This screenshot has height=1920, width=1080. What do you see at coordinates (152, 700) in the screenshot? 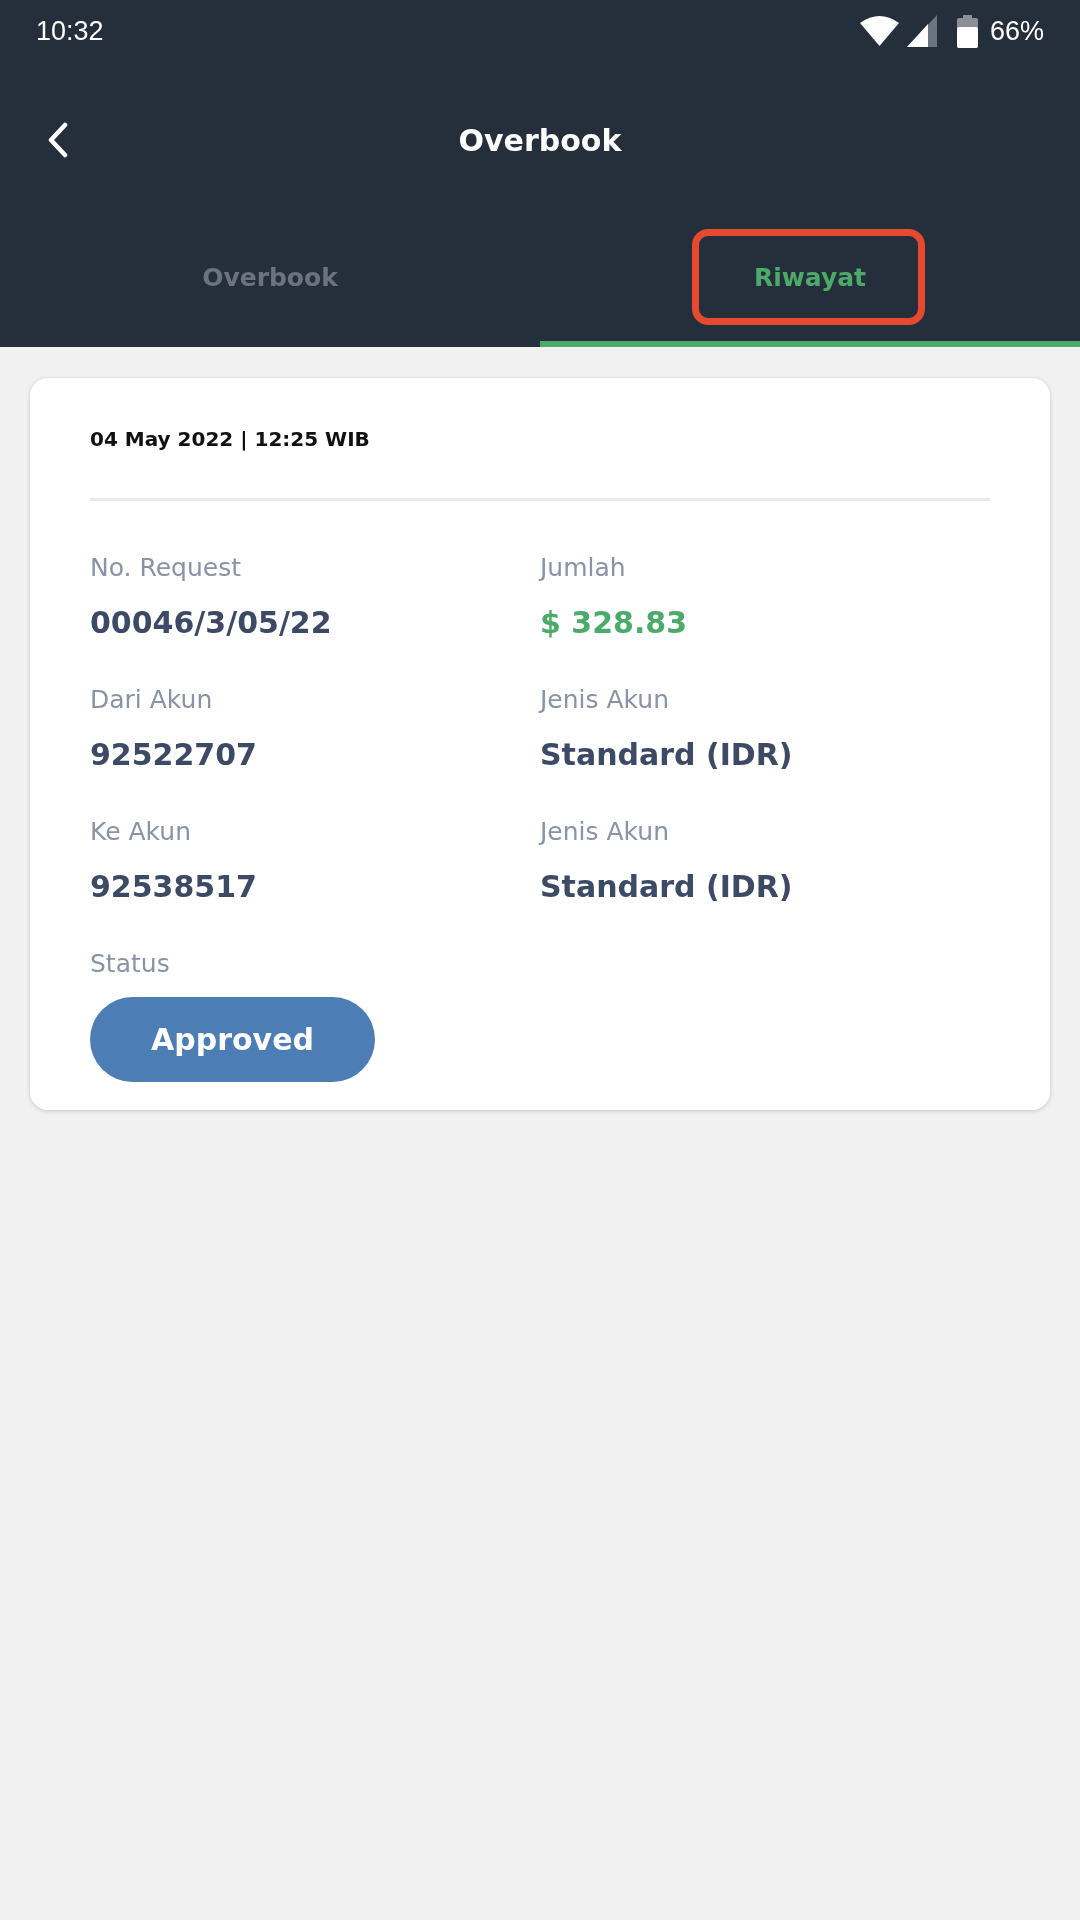
I see `field-label: Dari Akun` at bounding box center [152, 700].